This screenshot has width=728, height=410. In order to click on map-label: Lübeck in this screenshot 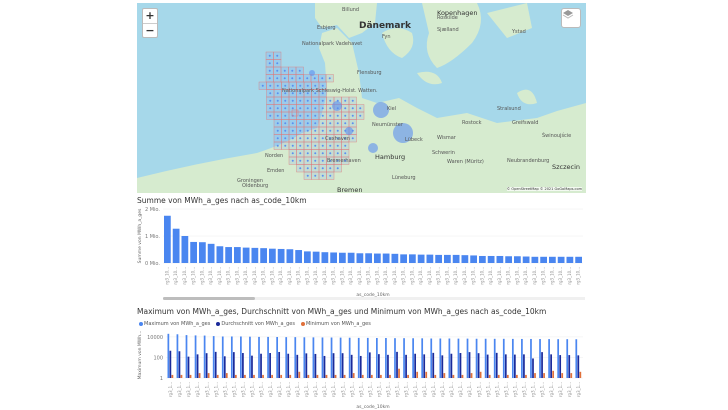, I will do `click(414, 140)`.